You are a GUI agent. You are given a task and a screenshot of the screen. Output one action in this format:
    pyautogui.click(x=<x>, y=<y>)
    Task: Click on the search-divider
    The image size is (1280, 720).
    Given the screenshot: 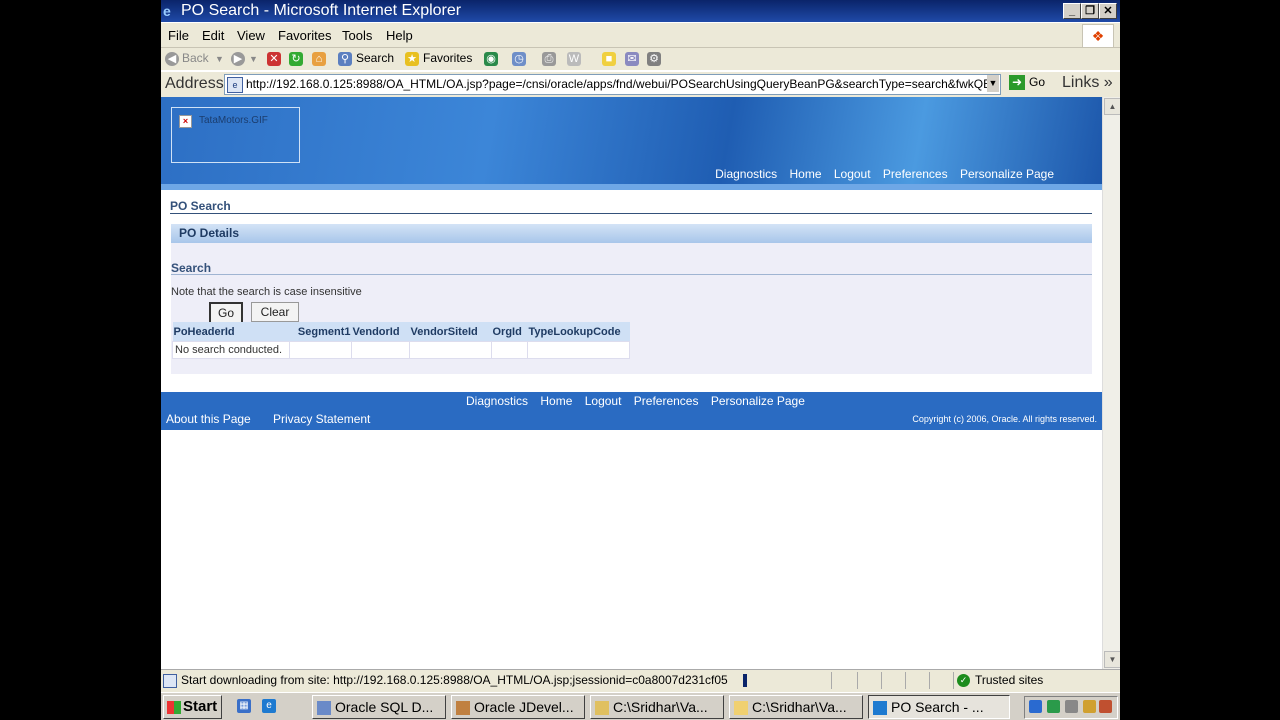 What is the action you would take?
    pyautogui.click(x=631, y=274)
    